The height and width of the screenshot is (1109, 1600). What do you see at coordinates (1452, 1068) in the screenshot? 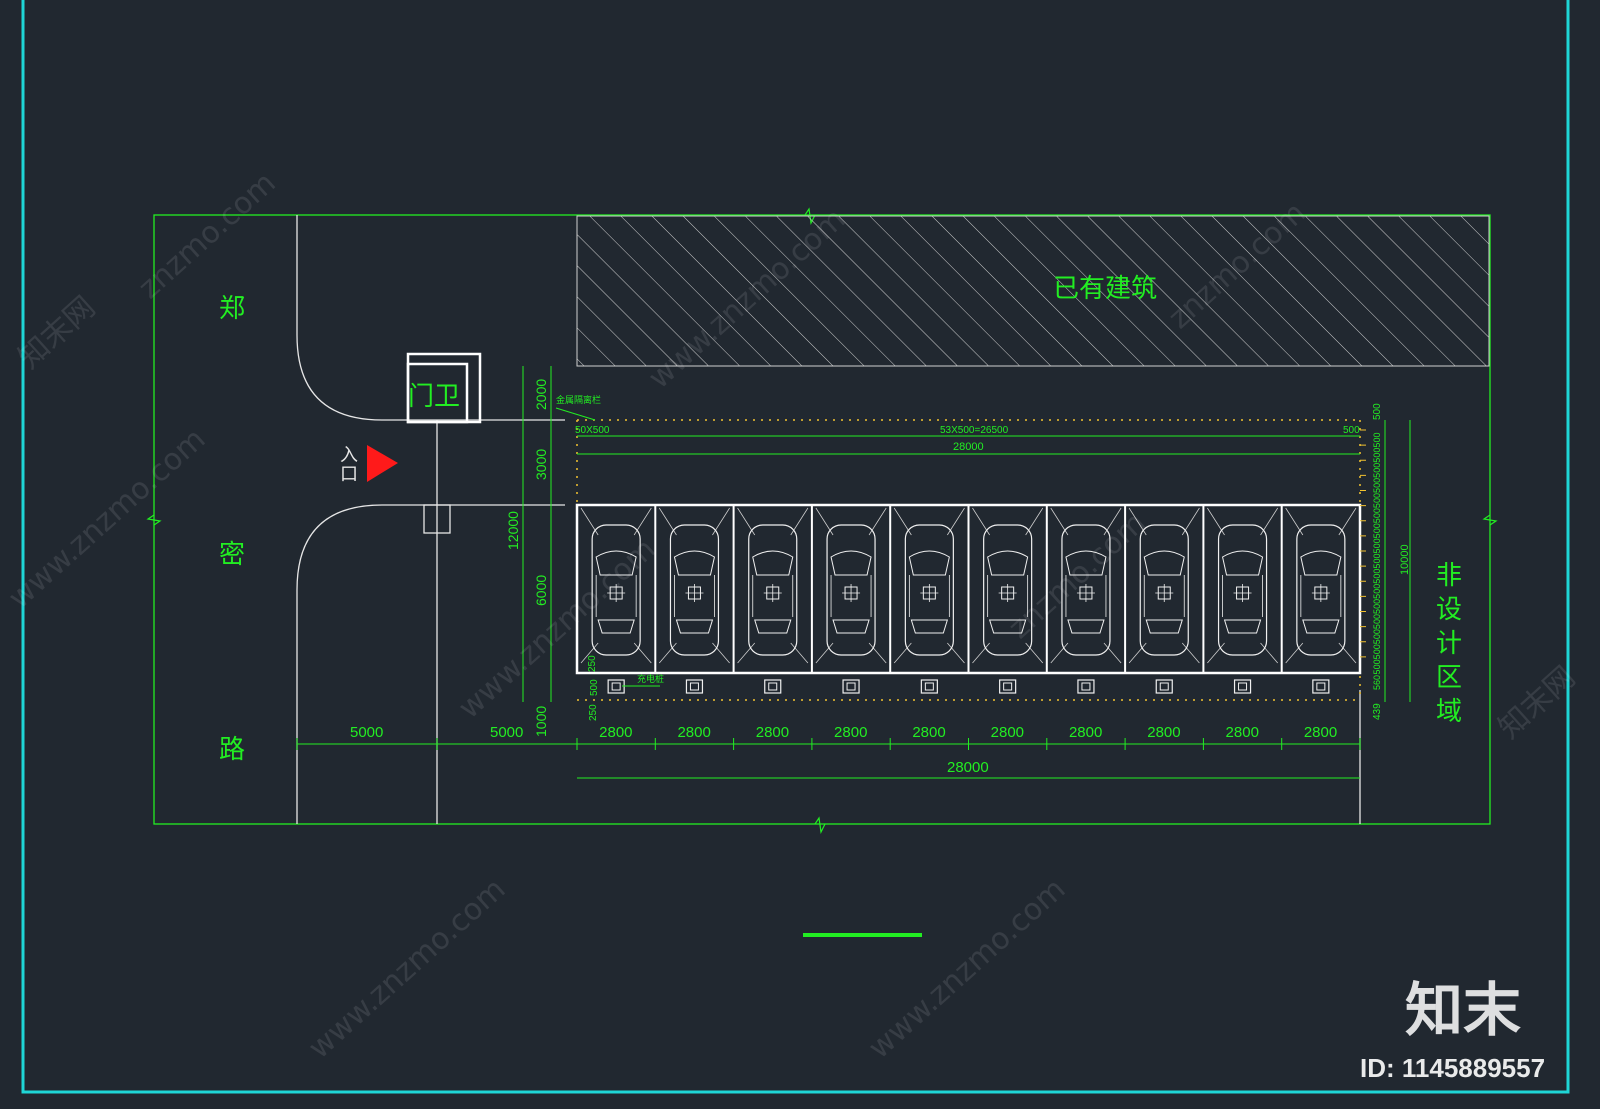
I see `image-id: ID: 1145889557` at bounding box center [1452, 1068].